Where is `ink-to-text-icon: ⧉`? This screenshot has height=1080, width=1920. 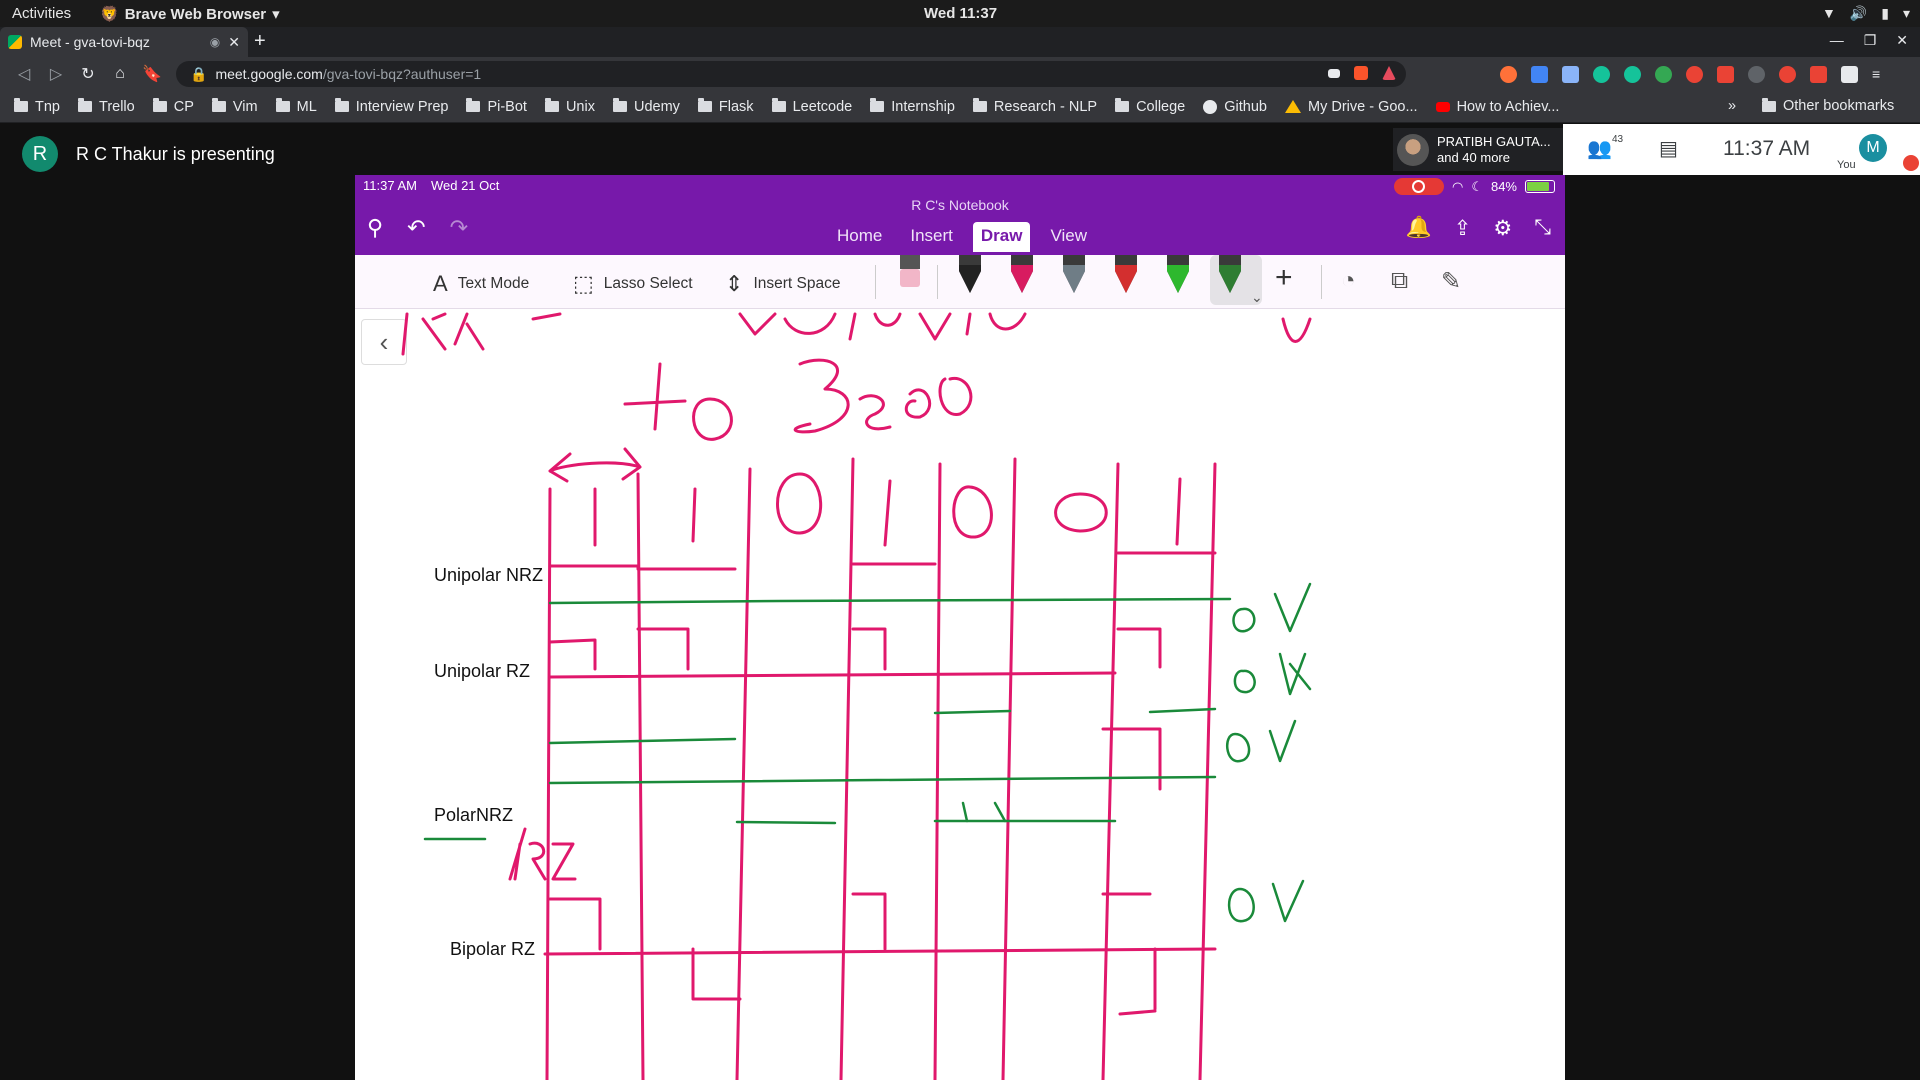 ink-to-text-icon: ⧉ is located at coordinates (1399, 281).